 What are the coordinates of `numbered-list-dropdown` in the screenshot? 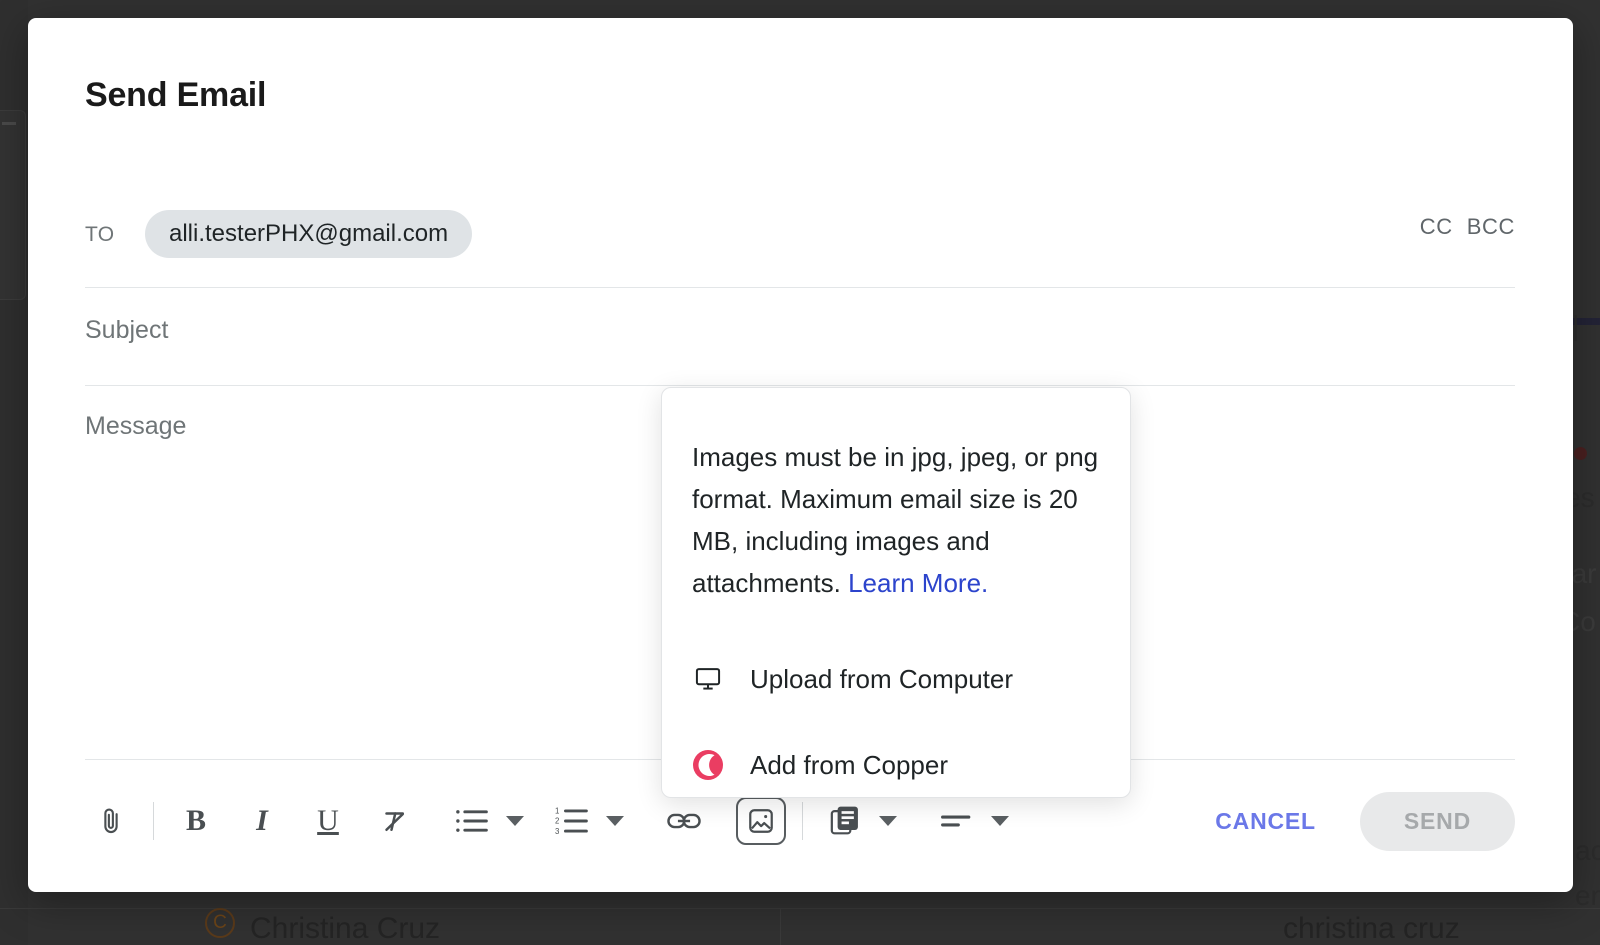 It's located at (615, 821).